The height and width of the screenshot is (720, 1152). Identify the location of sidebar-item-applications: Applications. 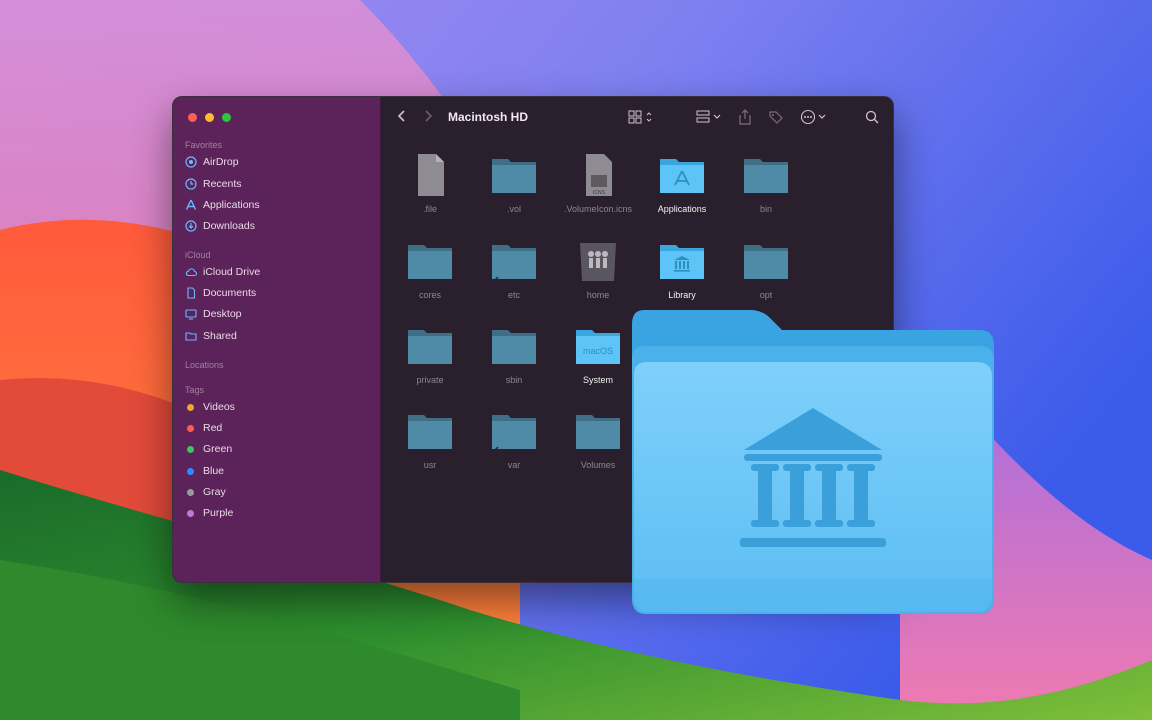
(277, 205).